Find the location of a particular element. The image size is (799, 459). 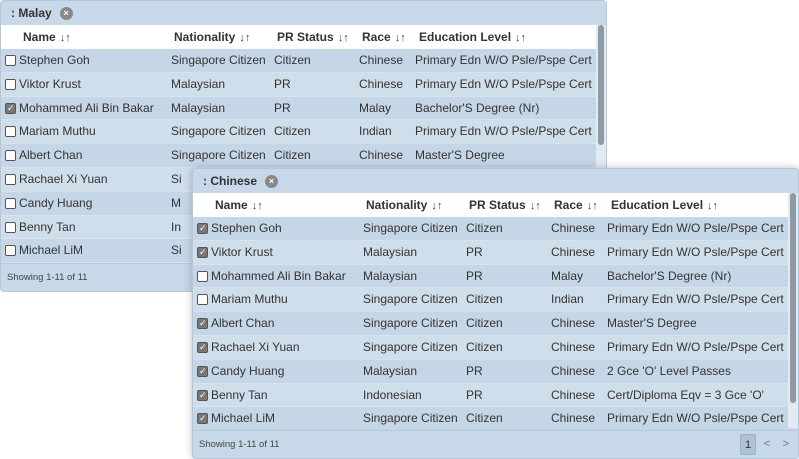

cell-name: Viktor Krust is located at coordinates (242, 251).